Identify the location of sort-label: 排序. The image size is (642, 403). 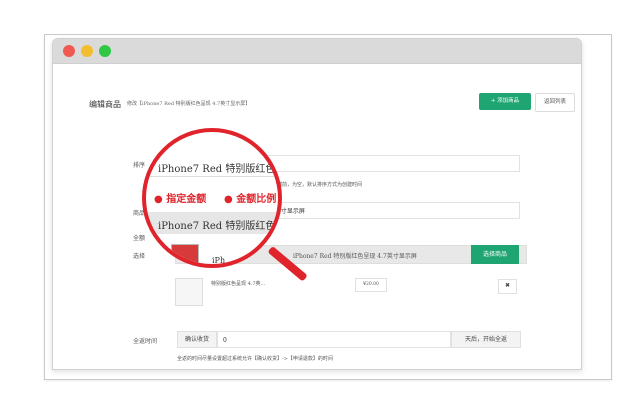
(139, 165).